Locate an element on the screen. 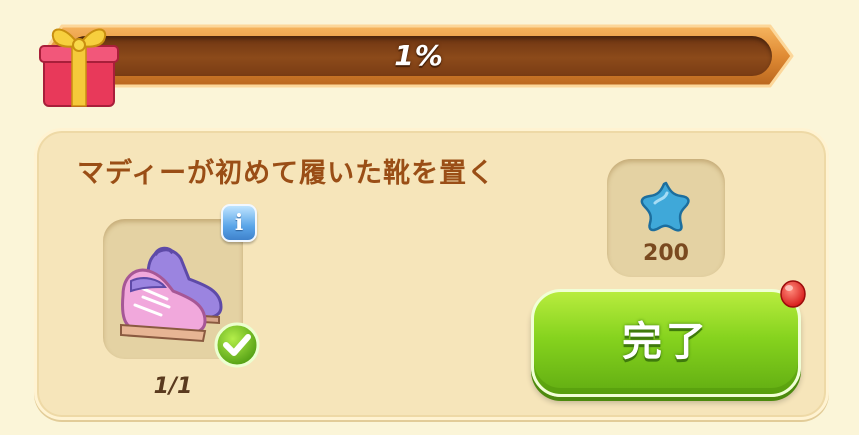 This screenshot has height=435, width=859. complete-button-label: 完了 is located at coordinates (666, 342).